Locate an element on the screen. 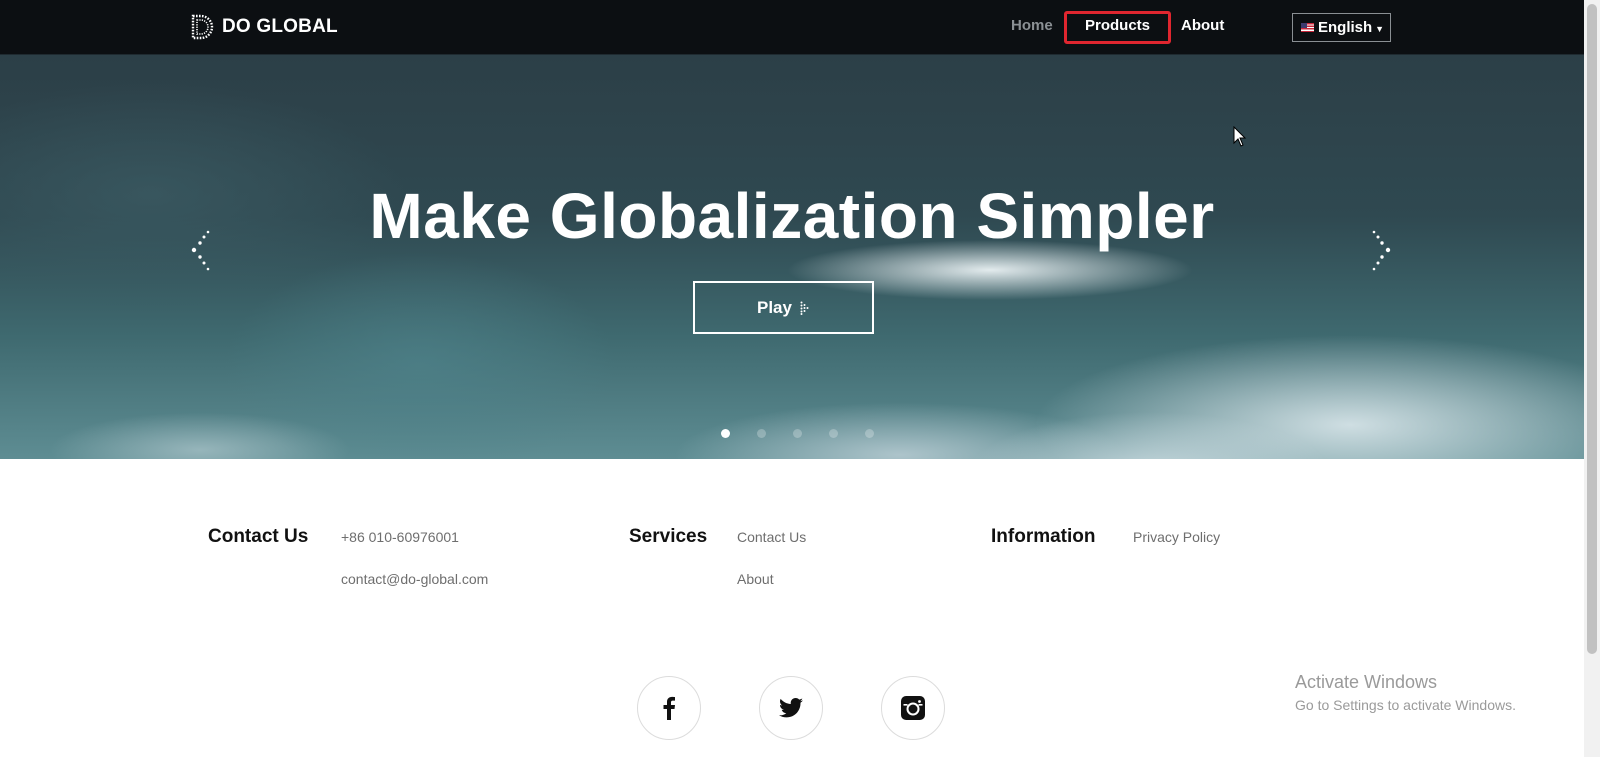 This screenshot has height=757, width=1600. language-selector: English ▼ is located at coordinates (1341, 27).